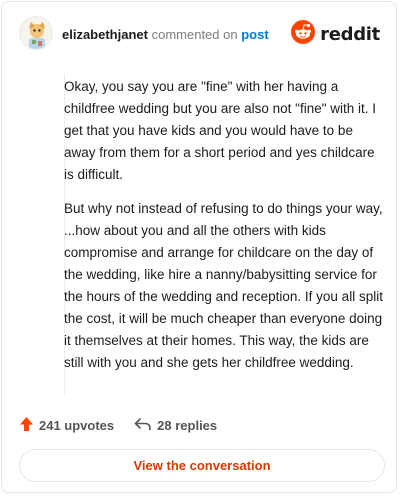 This screenshot has width=400, height=496. I want to click on brand-wordmark: reddit, so click(350, 34).